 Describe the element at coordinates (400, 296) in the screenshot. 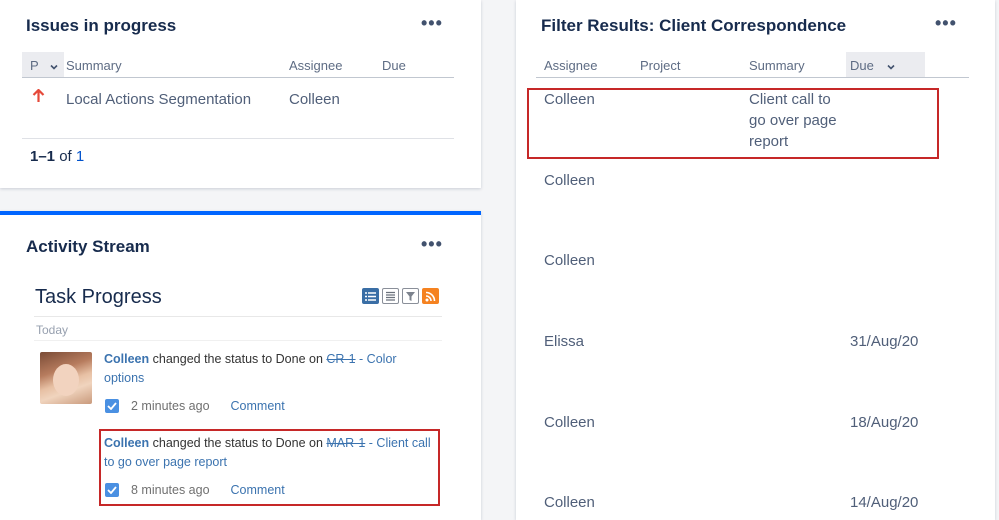

I see `stream-toolbar` at that location.